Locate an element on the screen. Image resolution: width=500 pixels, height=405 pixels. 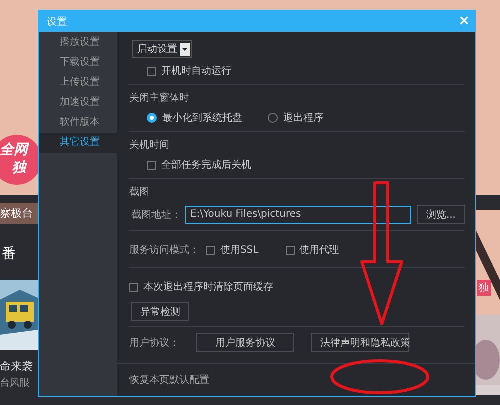
sidebar-item: 上传设置 is located at coordinates (78, 83).